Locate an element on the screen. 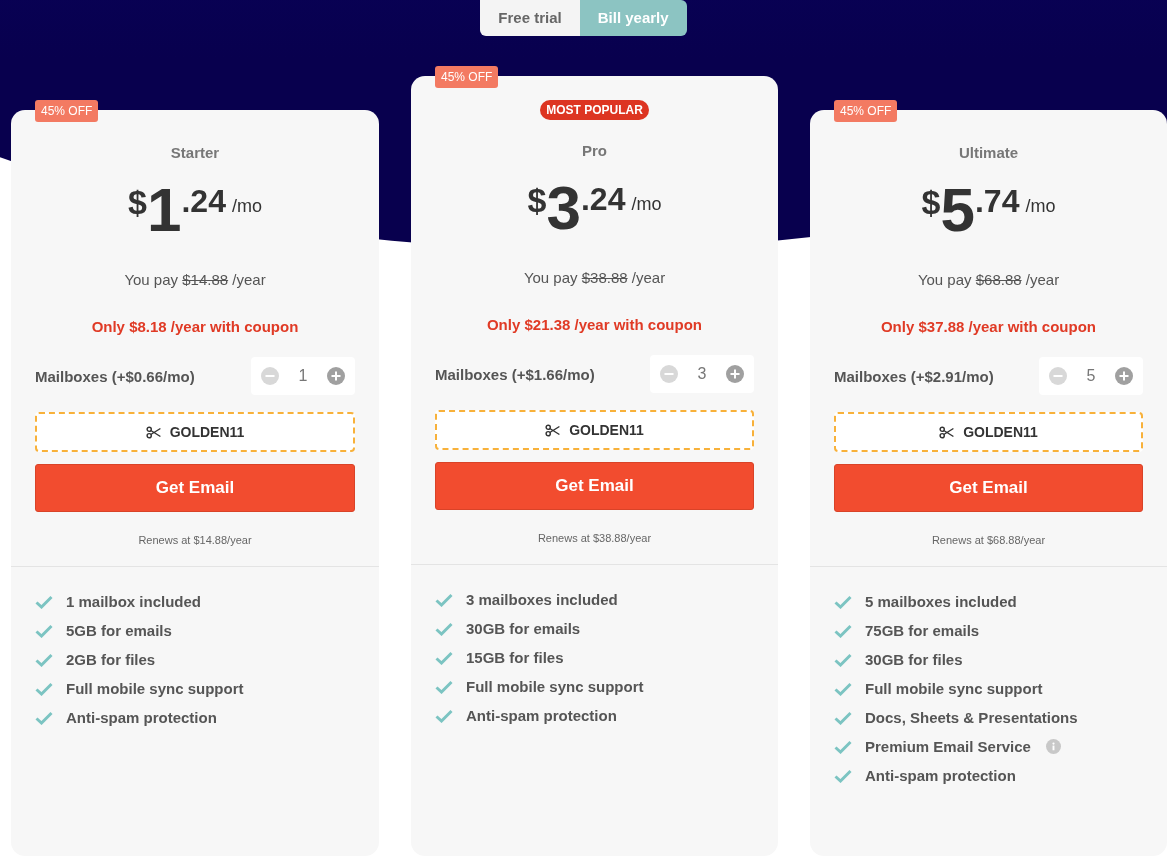 The height and width of the screenshot is (861, 1167). feature-text: 5GB for emails is located at coordinates (119, 630).